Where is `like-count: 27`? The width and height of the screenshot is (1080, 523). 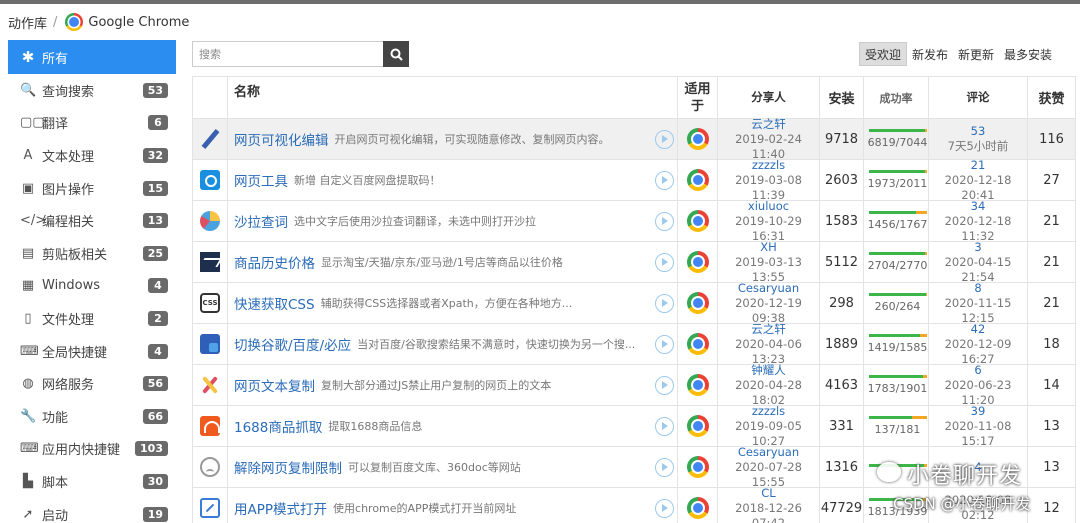
like-count: 27 is located at coordinates (1052, 180).